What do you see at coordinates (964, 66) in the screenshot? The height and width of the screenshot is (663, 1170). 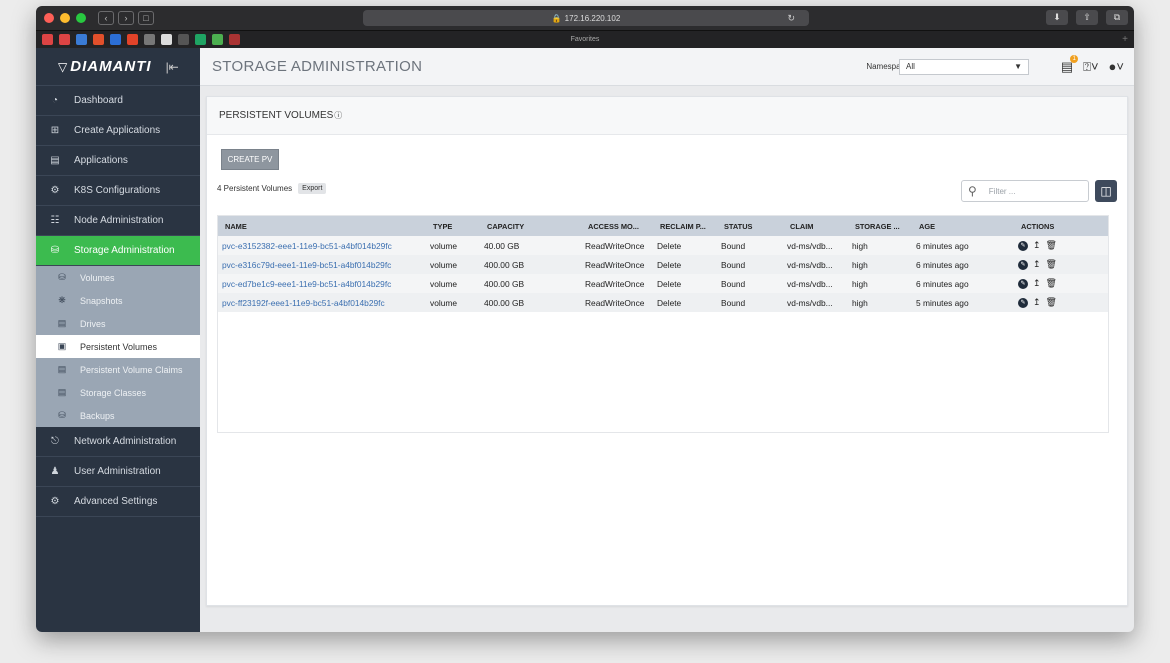 I see `namespace-select: All ▼` at bounding box center [964, 66].